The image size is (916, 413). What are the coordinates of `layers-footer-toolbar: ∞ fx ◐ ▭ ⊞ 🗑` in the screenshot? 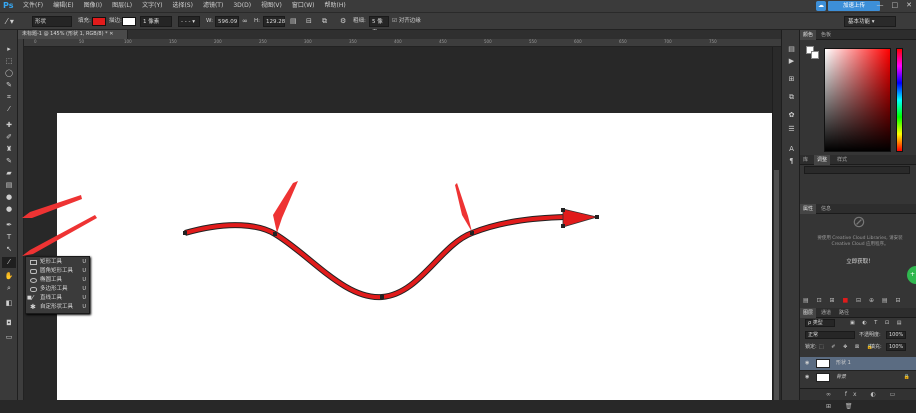 It's located at (858, 399).